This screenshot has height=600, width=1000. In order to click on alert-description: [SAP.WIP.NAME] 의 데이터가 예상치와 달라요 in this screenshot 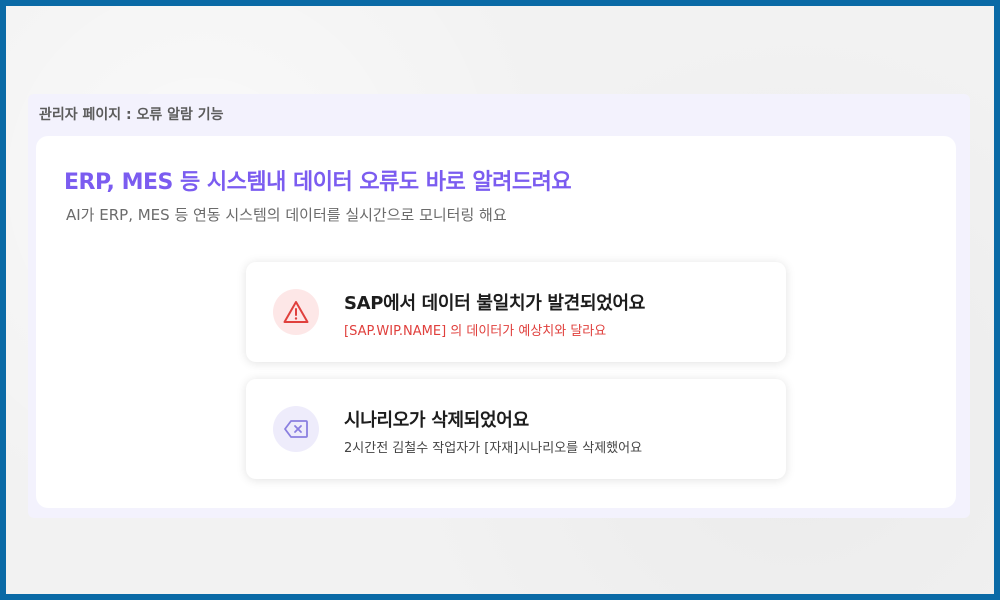, I will do `click(475, 331)`.